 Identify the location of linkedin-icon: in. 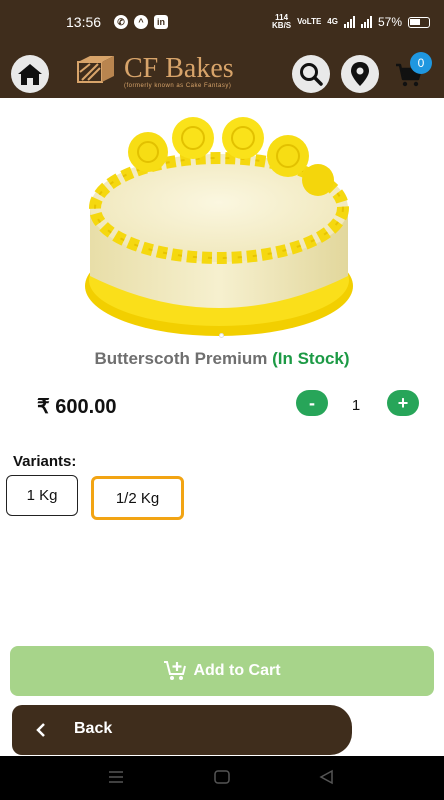
(161, 22).